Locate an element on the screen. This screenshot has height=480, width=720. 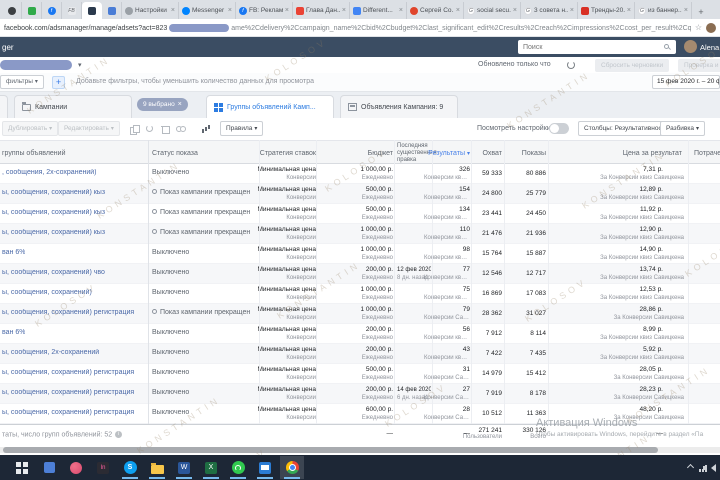
excel-icon: X is located at coordinates (211, 467).